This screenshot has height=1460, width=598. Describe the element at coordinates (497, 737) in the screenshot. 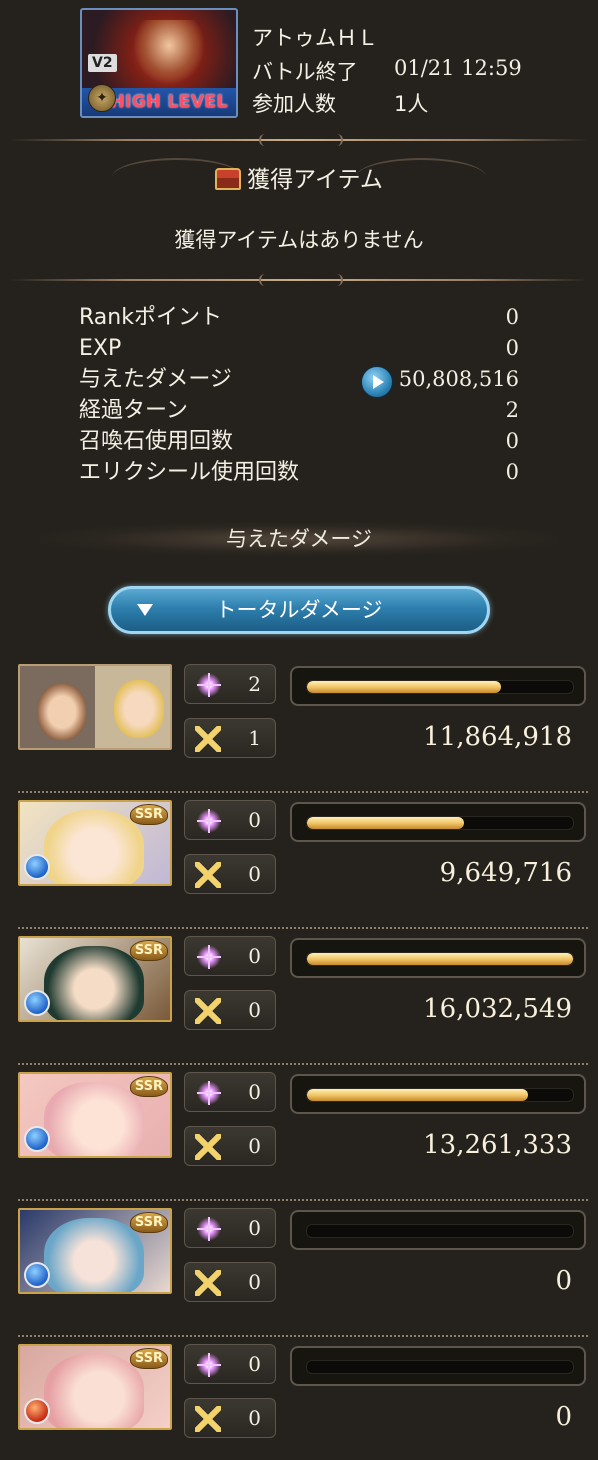

I see `character-damage: 11,864,918` at that location.